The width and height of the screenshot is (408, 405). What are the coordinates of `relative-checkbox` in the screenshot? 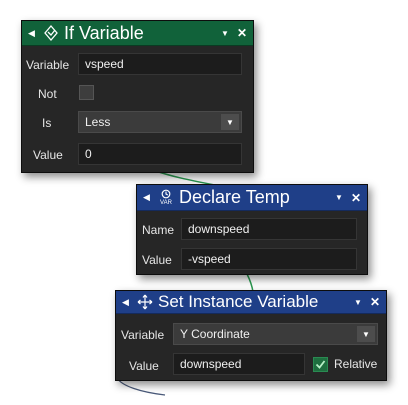 It's located at (320, 364).